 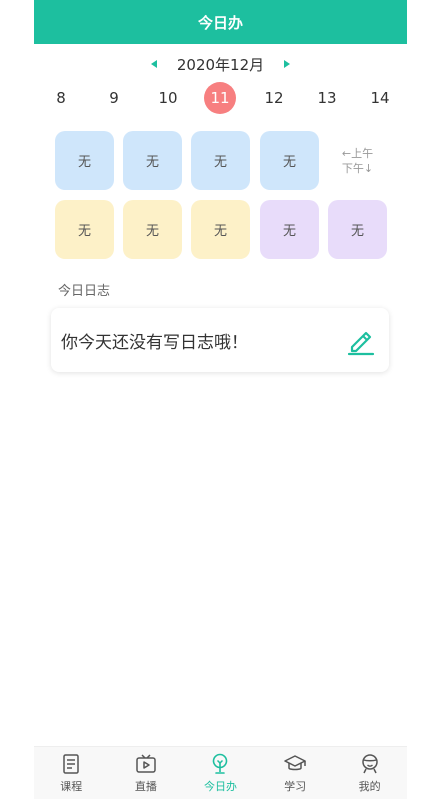 What do you see at coordinates (274, 98) in the screenshot?
I see `day-12: 12` at bounding box center [274, 98].